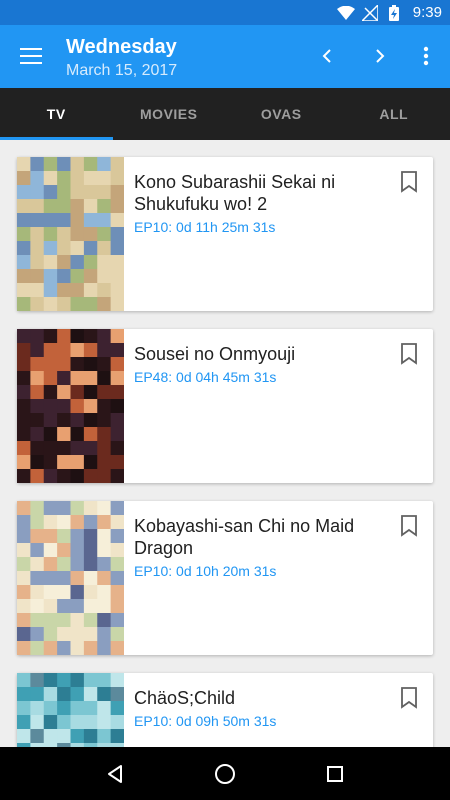  I want to click on chevron-right-icon, so click(380, 56).